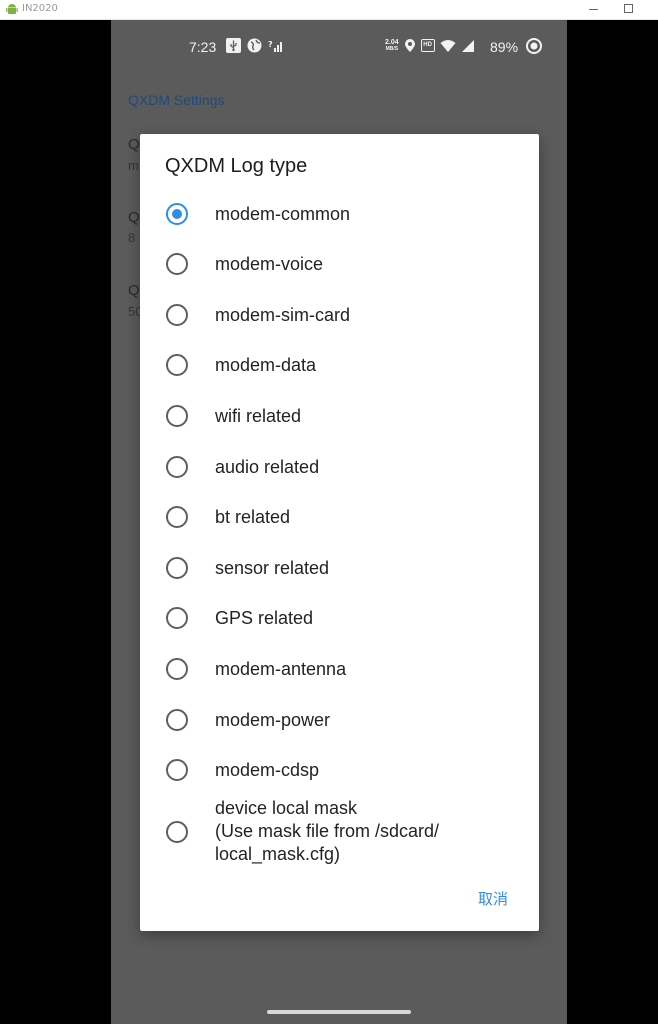 This screenshot has height=1024, width=658. Describe the element at coordinates (327, 831) in the screenshot. I see `option-label-line: (Use mask file from /sdcard/` at that location.